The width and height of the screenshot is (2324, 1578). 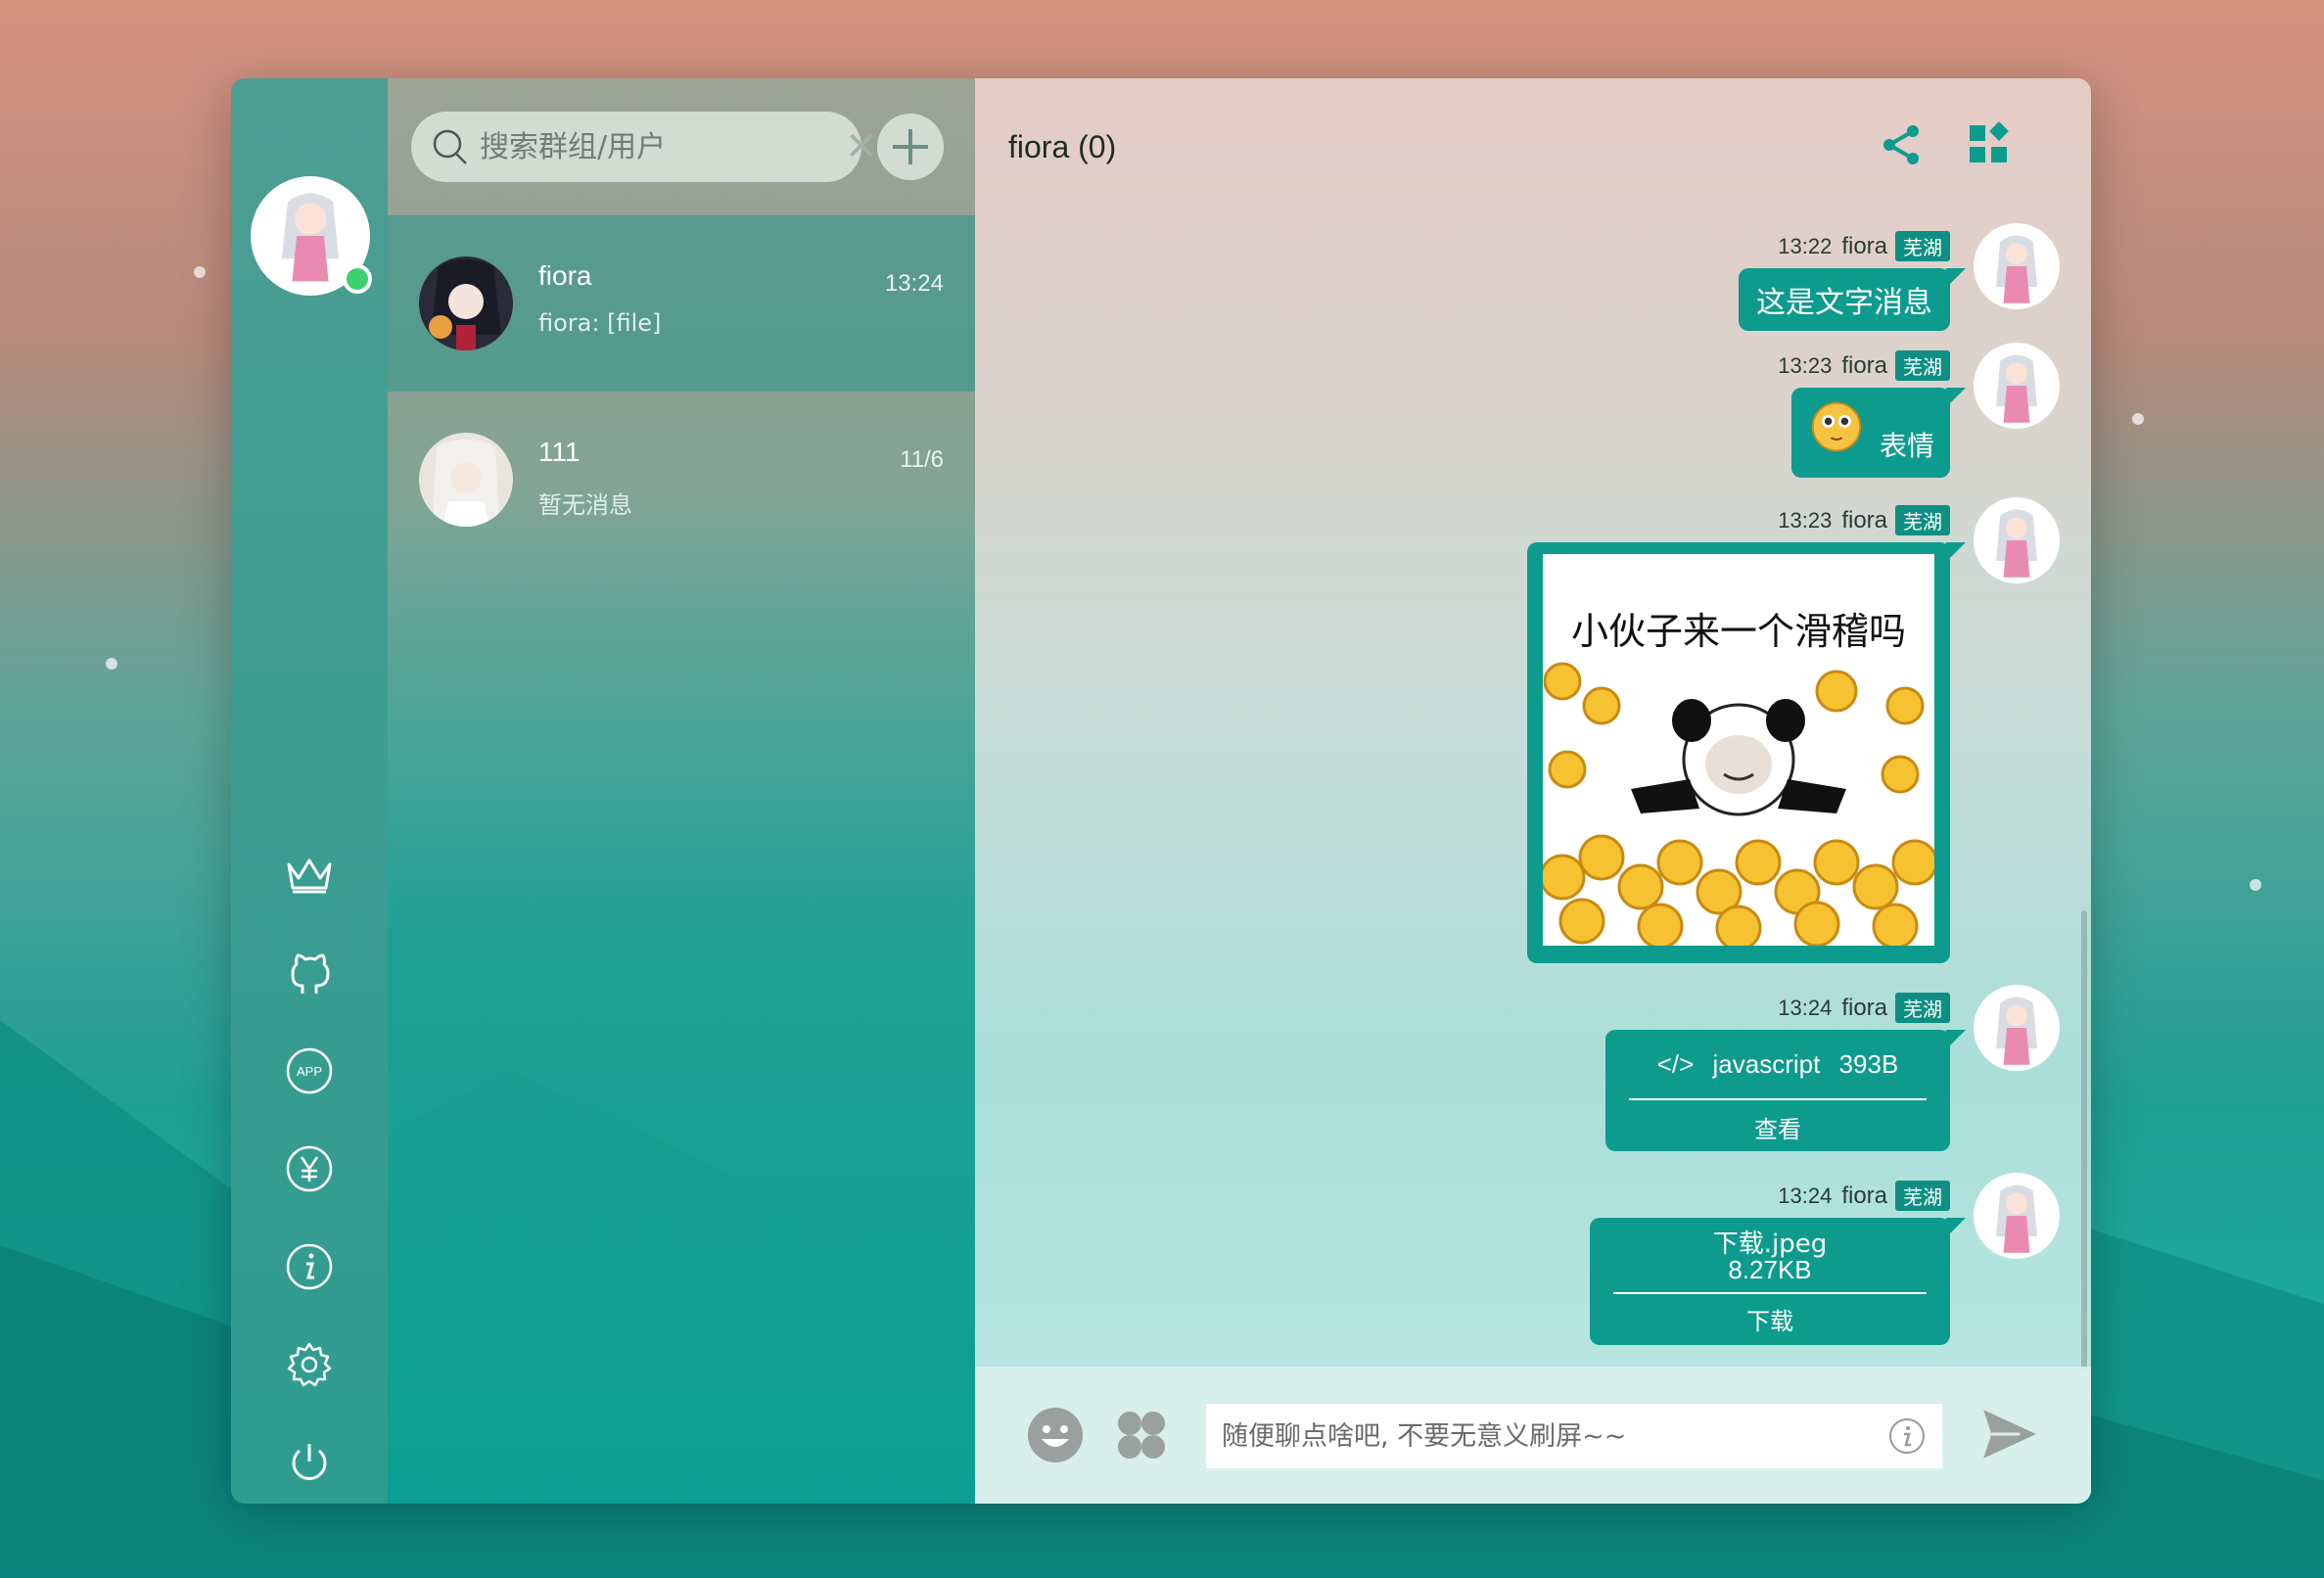 I want to click on conversation-time: 13:24, so click(x=914, y=283).